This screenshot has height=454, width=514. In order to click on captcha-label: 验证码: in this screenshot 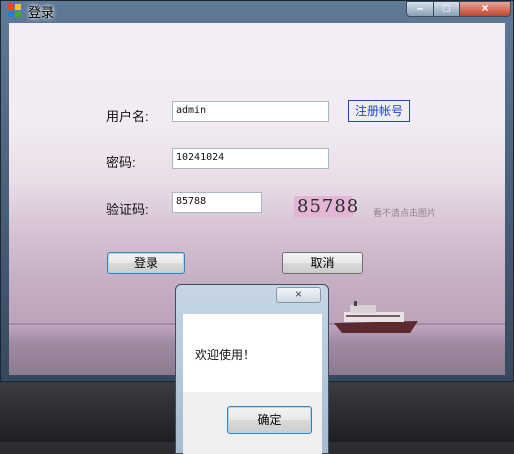, I will do `click(127, 209)`.